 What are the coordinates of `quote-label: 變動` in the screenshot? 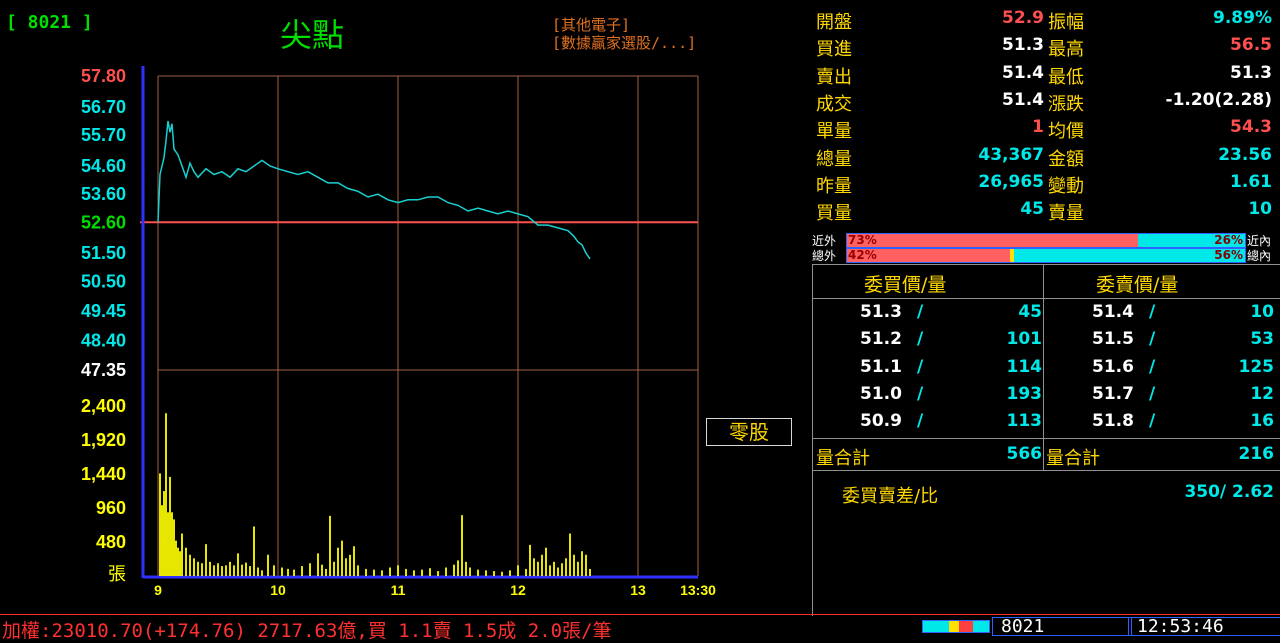 It's located at (1066, 186).